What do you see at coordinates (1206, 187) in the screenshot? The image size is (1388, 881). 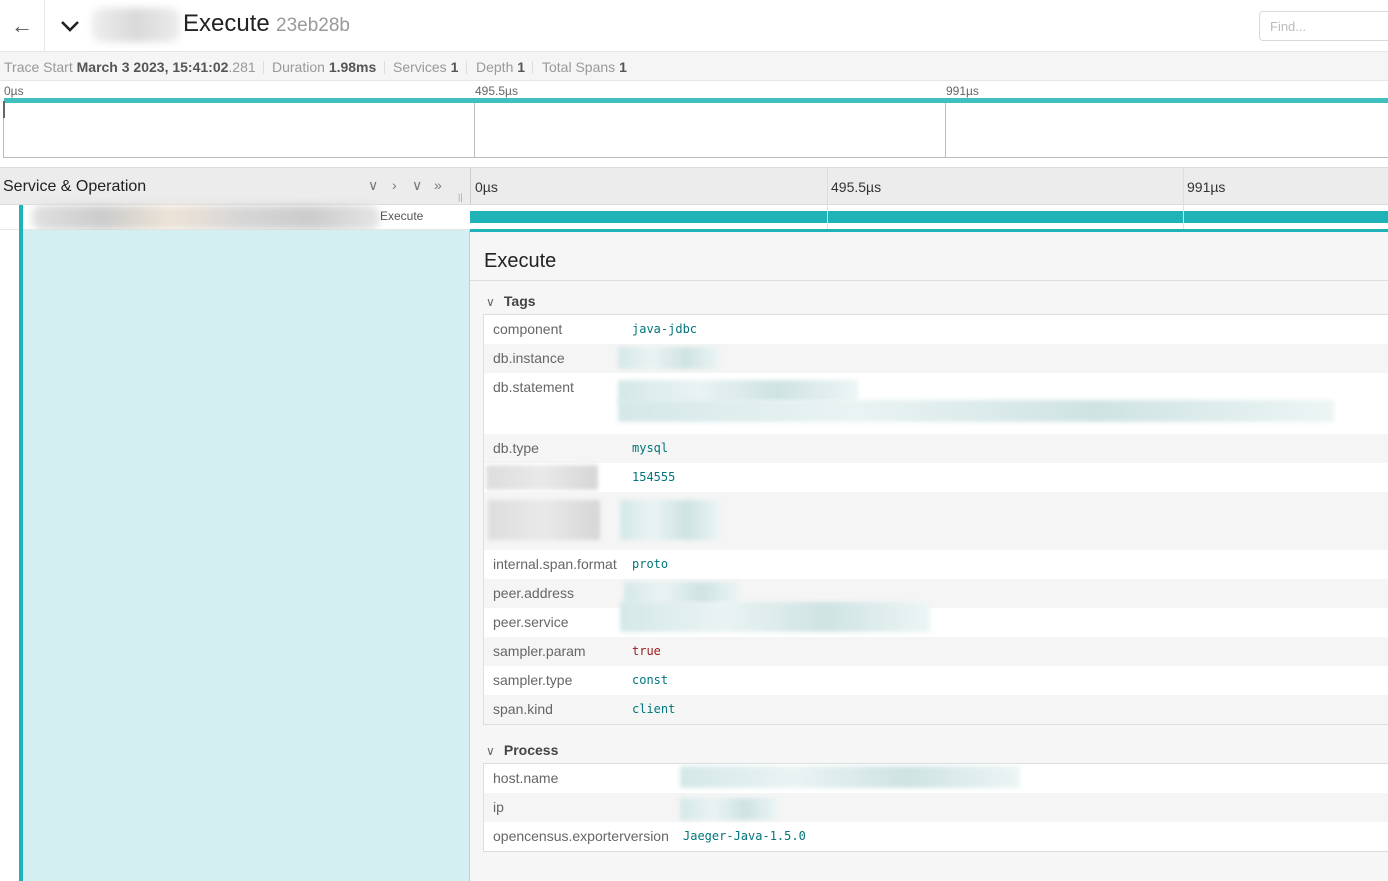 I see `timeline-tick: 991µs` at bounding box center [1206, 187].